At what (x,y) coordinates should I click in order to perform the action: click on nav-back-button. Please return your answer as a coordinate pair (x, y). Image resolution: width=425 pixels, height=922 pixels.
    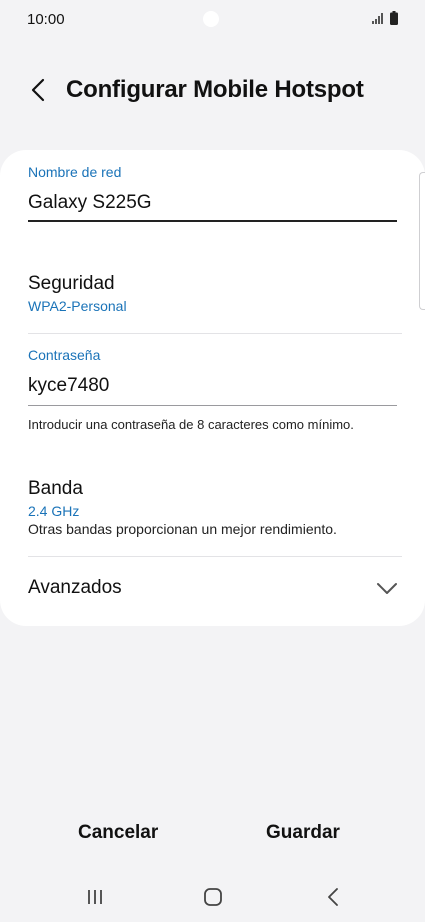
    Looking at the image, I should click on (333, 897).